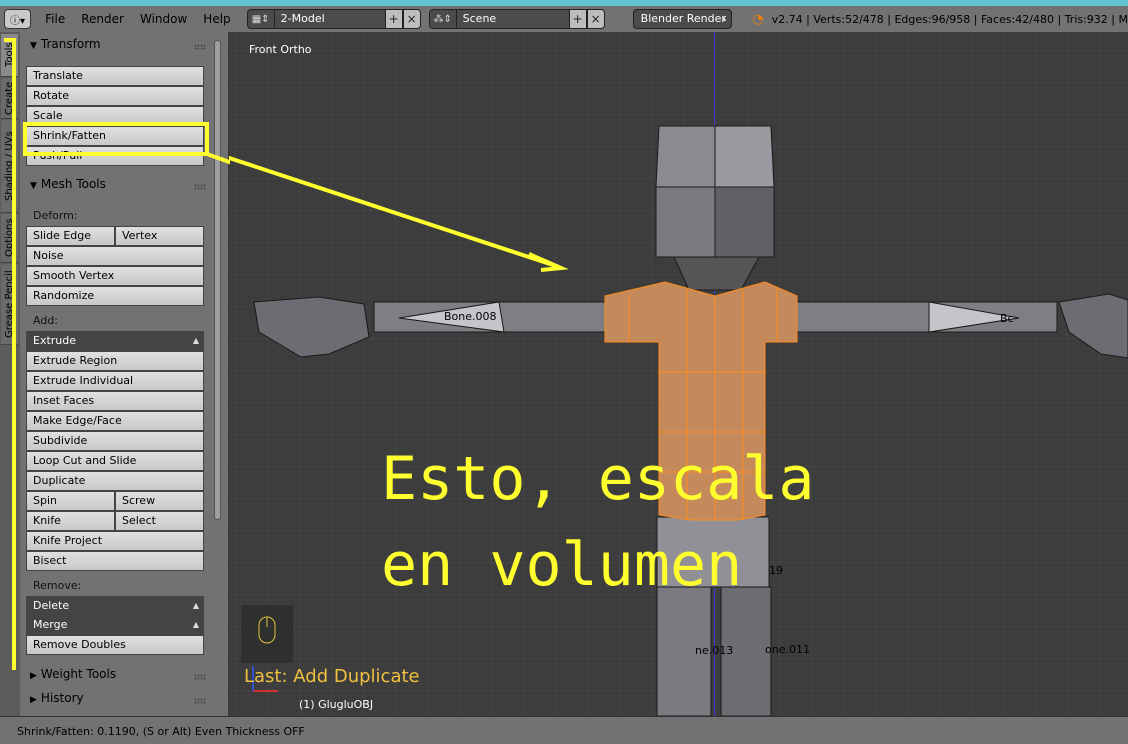  I want to click on tab-tools: Tools, so click(9, 55).